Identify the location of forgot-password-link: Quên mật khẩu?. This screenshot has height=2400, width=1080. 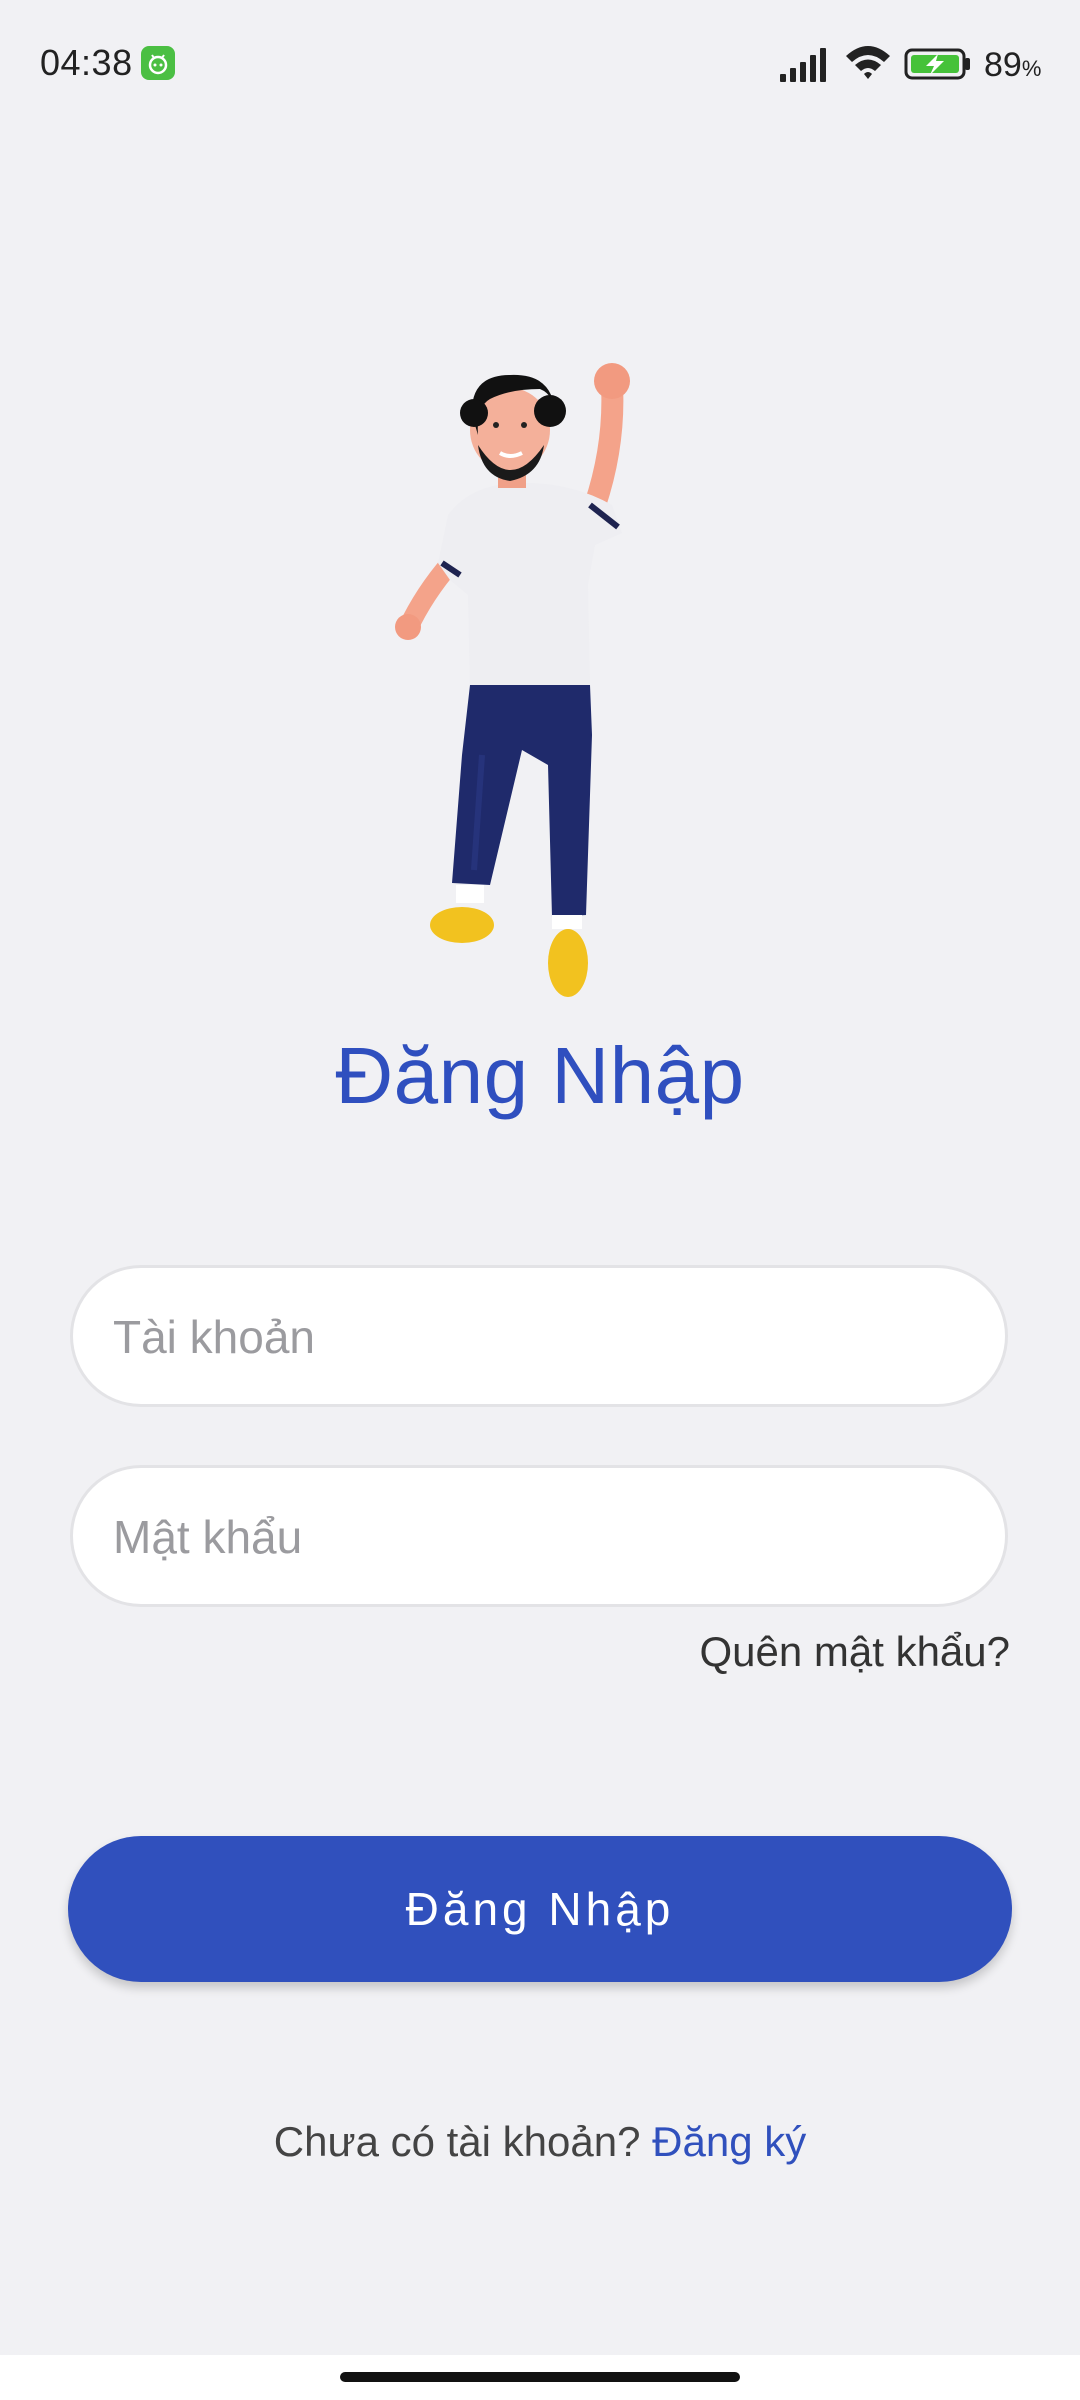
(854, 1652).